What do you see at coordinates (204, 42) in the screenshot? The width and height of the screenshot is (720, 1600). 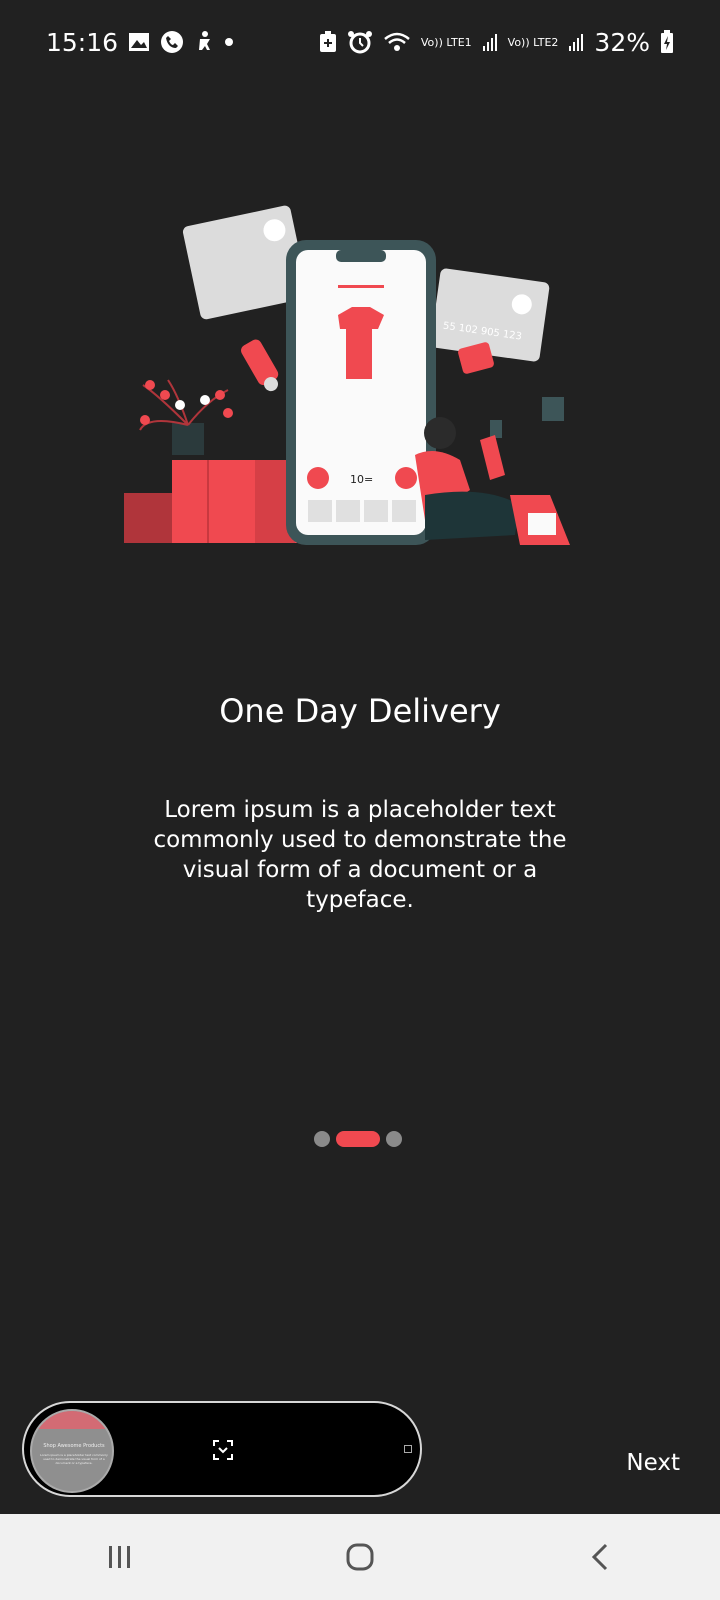 I see `accessibility-icon` at bounding box center [204, 42].